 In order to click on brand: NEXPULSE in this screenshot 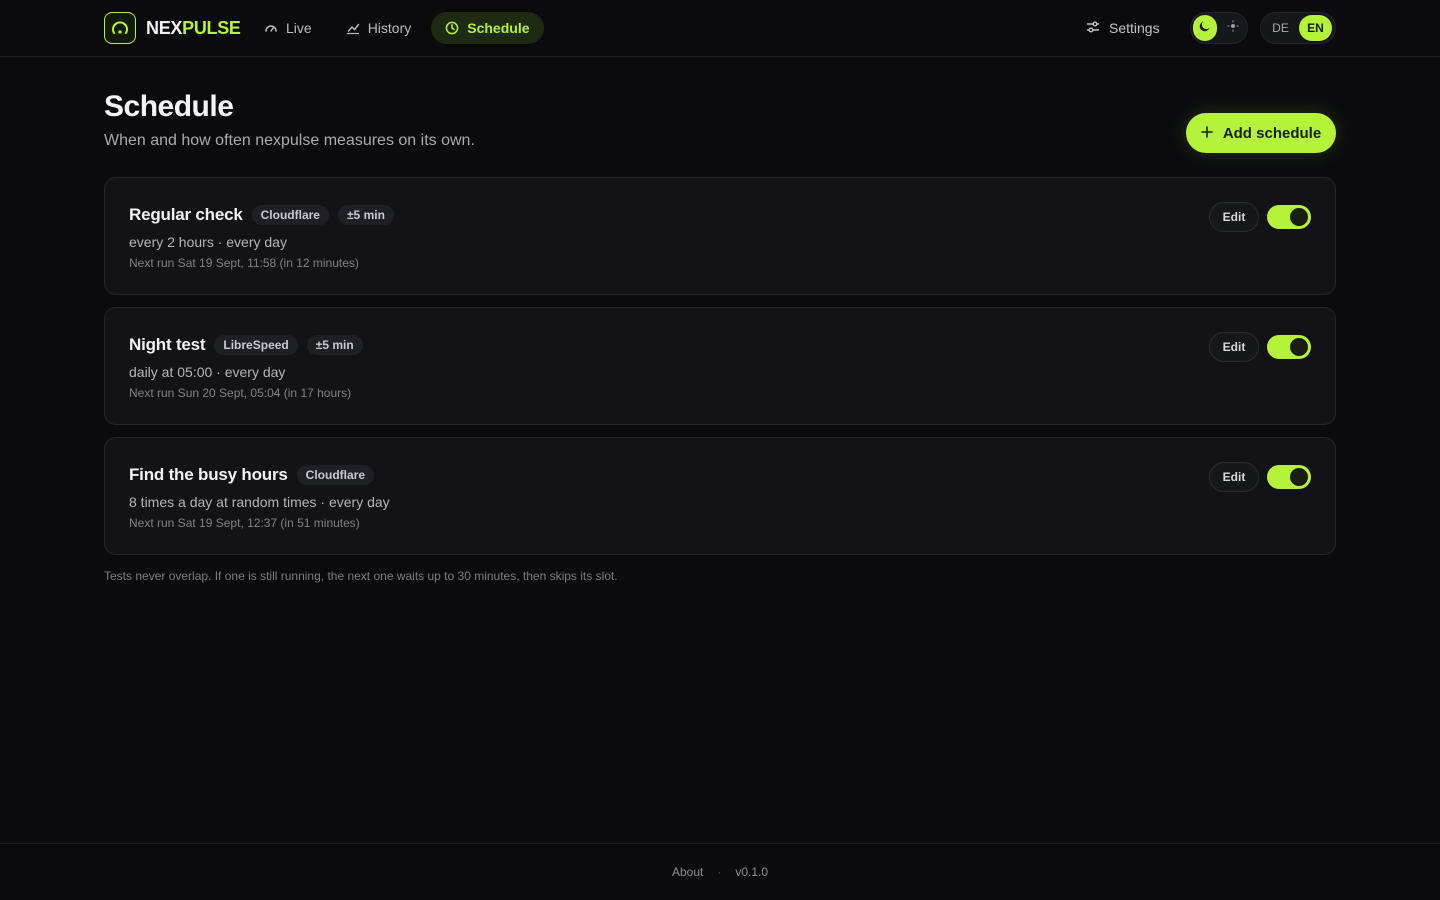, I will do `click(172, 28)`.